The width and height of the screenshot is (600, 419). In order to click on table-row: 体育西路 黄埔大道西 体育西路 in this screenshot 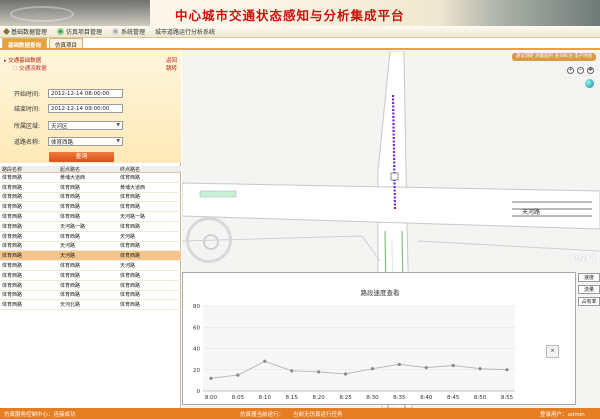, I will do `click(90, 178)`.